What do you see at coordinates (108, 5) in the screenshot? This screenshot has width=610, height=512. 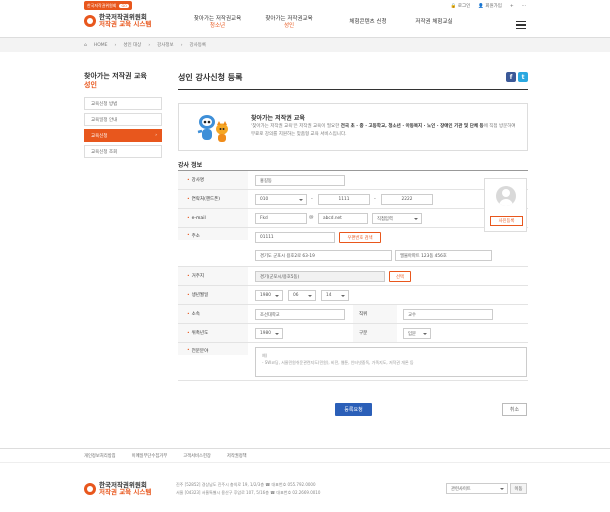 I see `commission-link: 한국저작권위원회 GO` at bounding box center [108, 5].